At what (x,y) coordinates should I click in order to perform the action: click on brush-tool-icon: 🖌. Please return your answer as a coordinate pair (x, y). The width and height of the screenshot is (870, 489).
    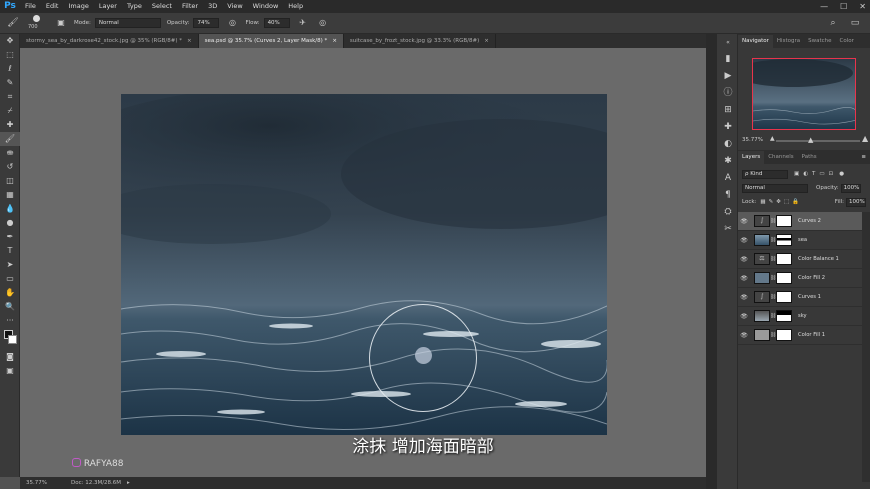
    Looking at the image, I should click on (13, 23).